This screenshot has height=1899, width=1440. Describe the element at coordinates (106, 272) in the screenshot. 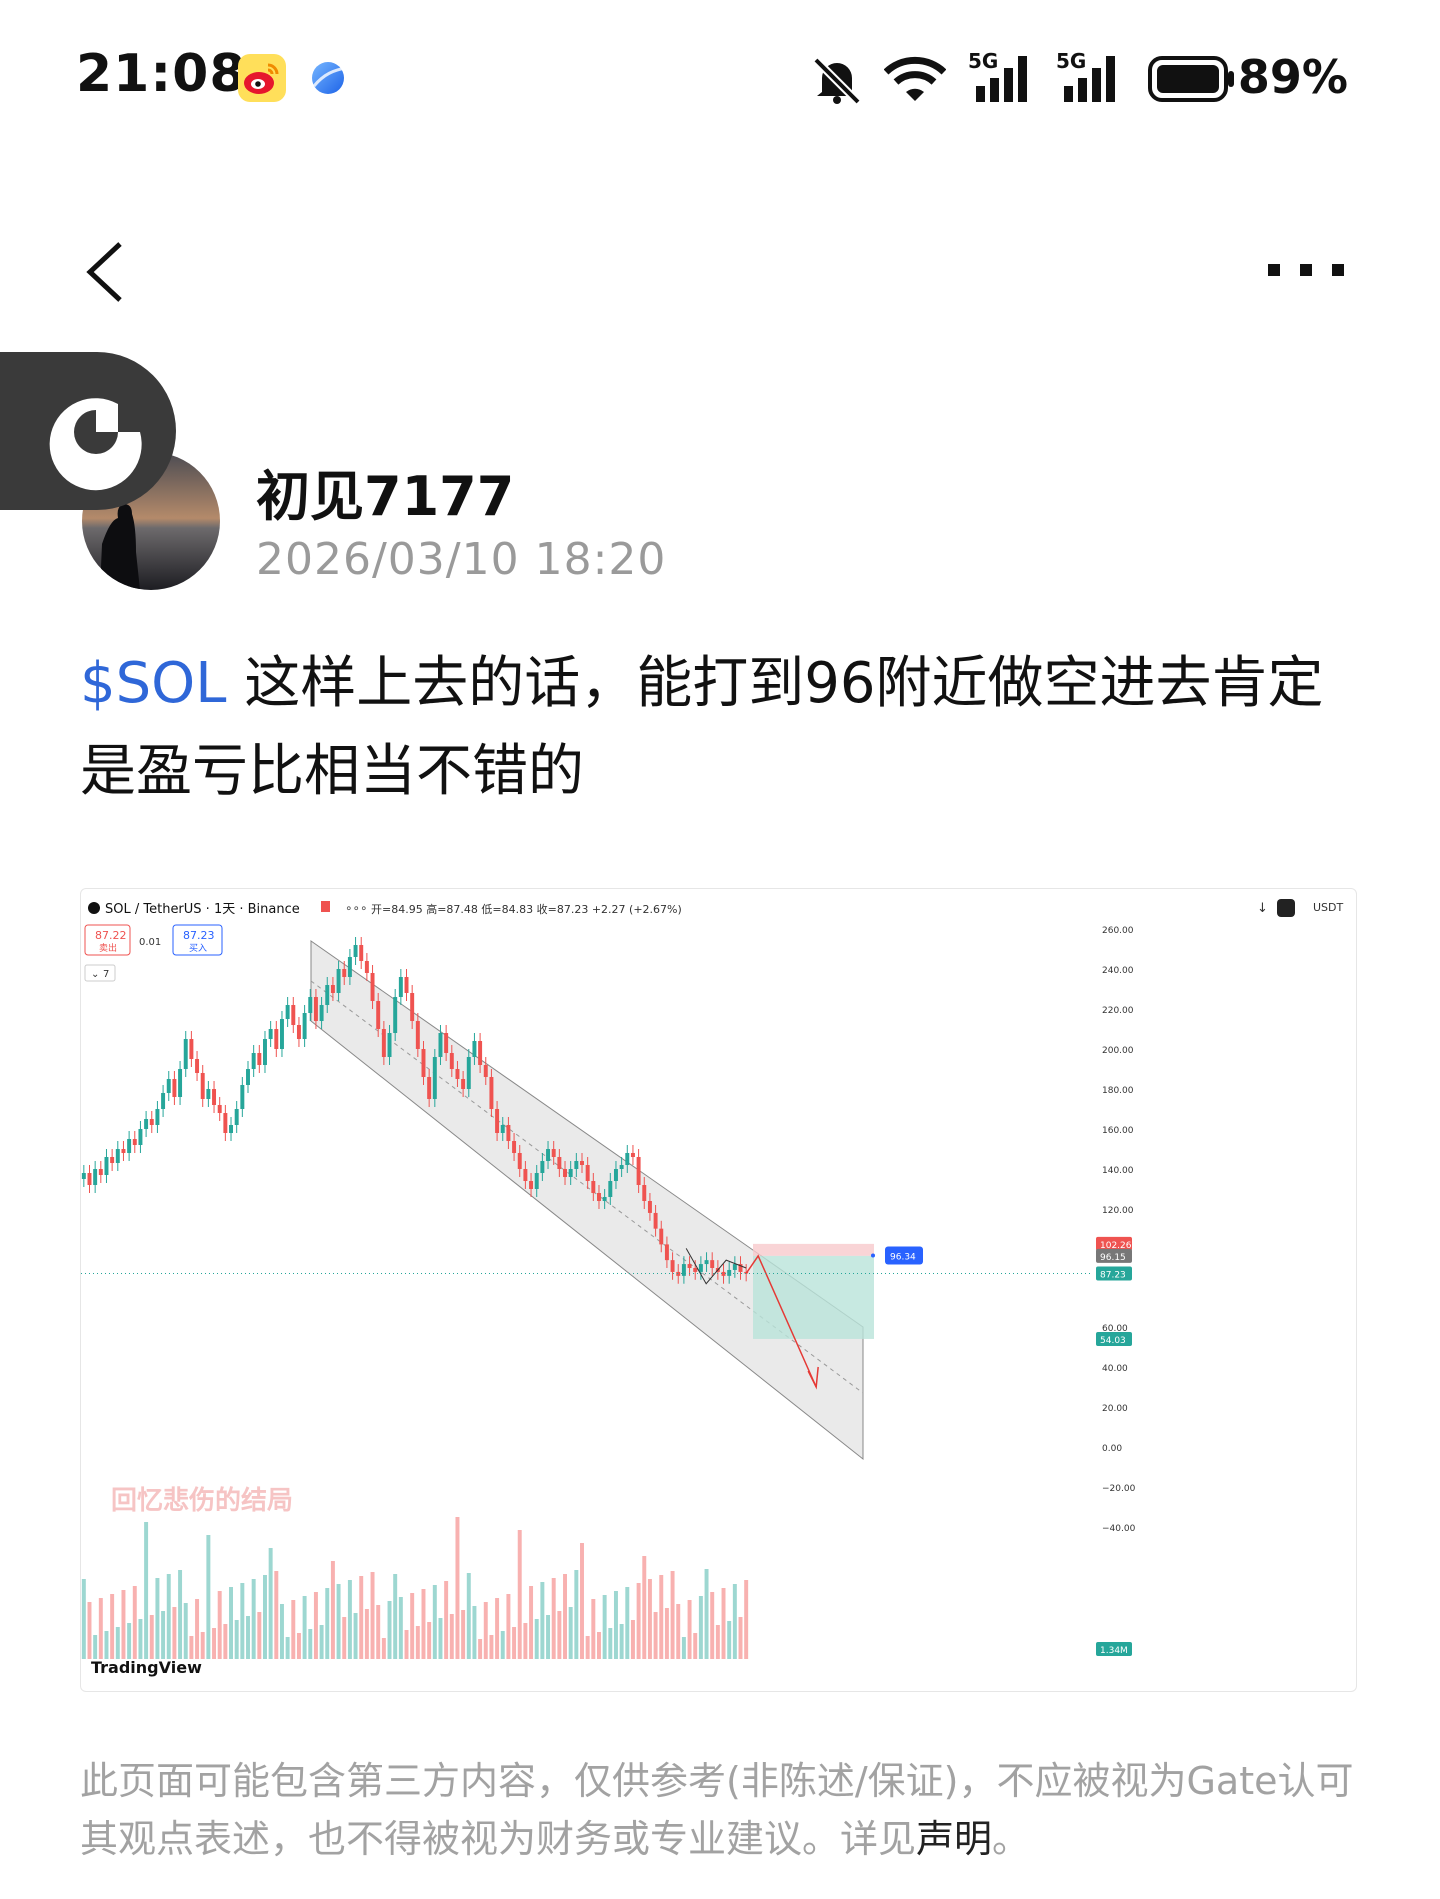

I see `back-button` at that location.